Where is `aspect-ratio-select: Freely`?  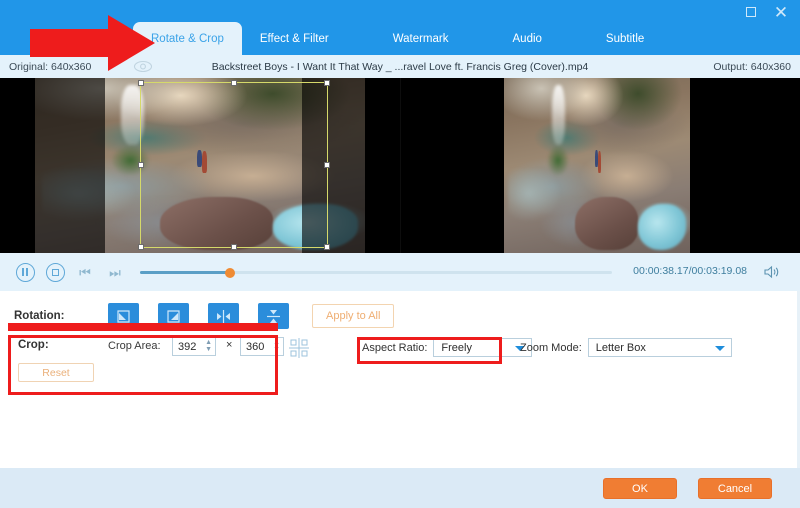 aspect-ratio-select: Freely is located at coordinates (483, 347).